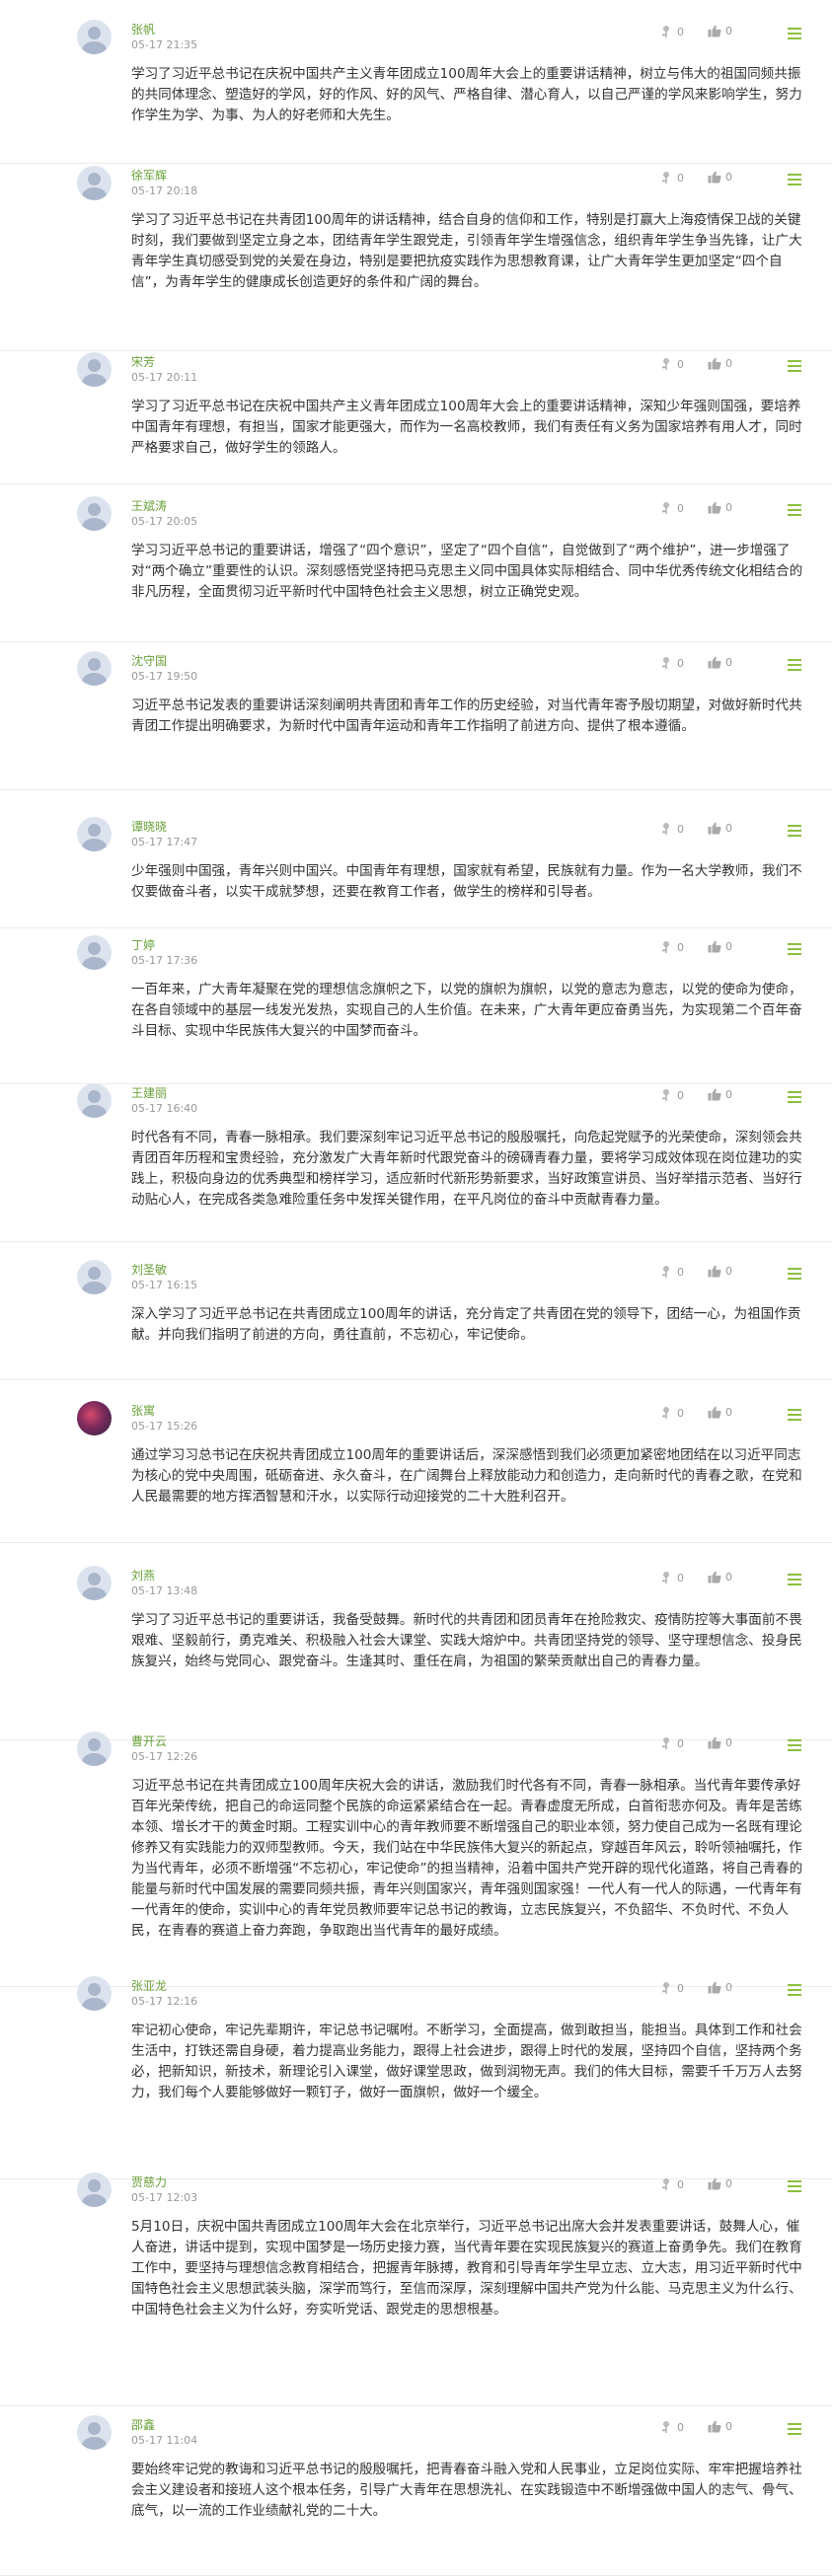 This screenshot has width=832, height=2576. What do you see at coordinates (149, 826) in the screenshot?
I see `comment-author: 谭晓晓` at bounding box center [149, 826].